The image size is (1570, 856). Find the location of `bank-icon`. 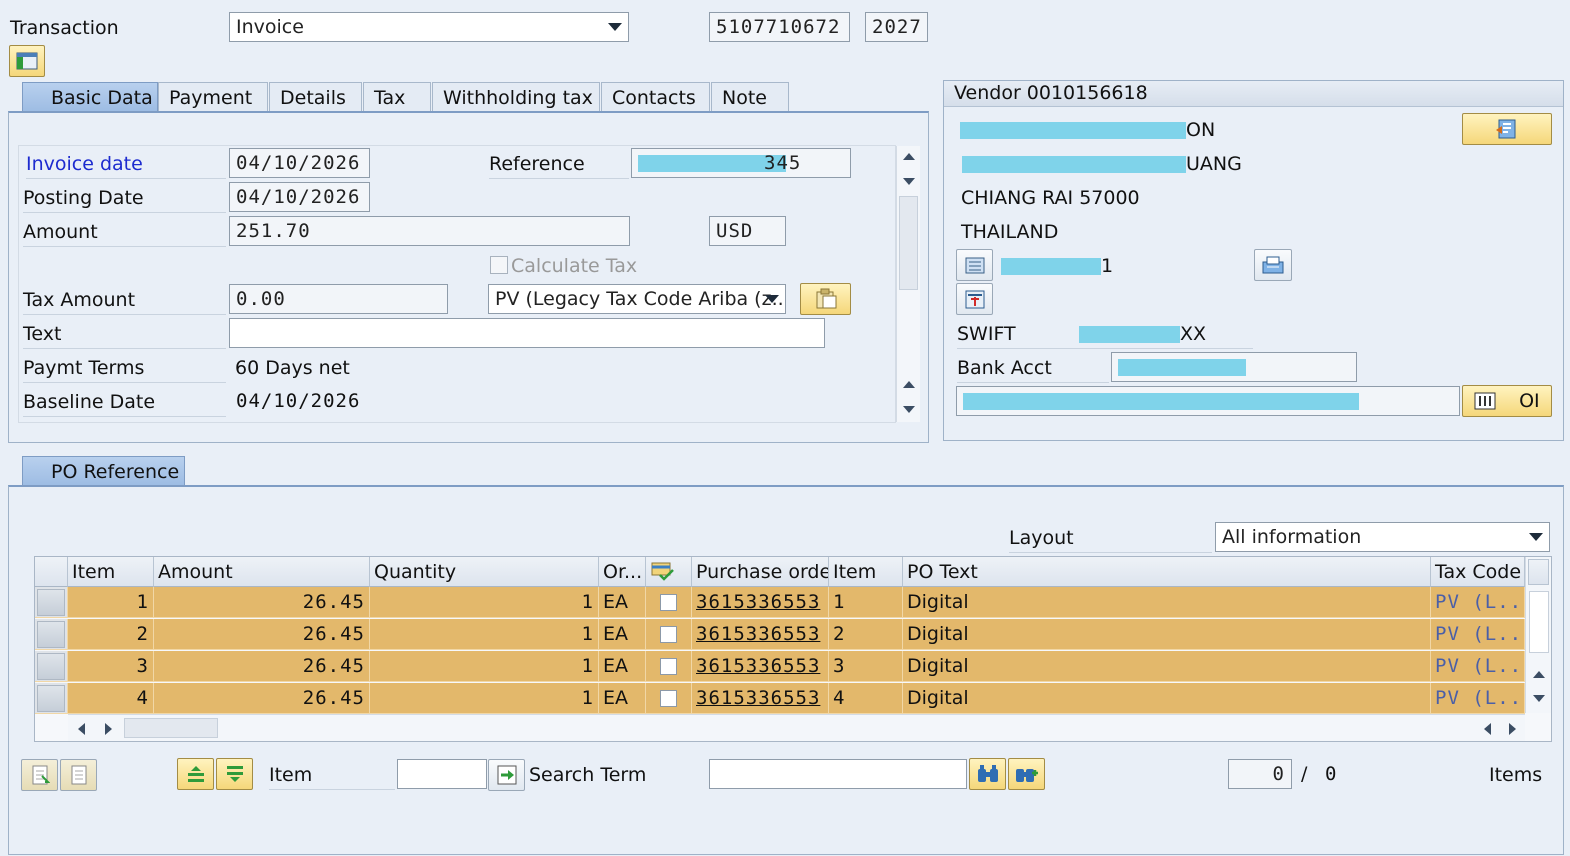

bank-icon is located at coordinates (974, 299).